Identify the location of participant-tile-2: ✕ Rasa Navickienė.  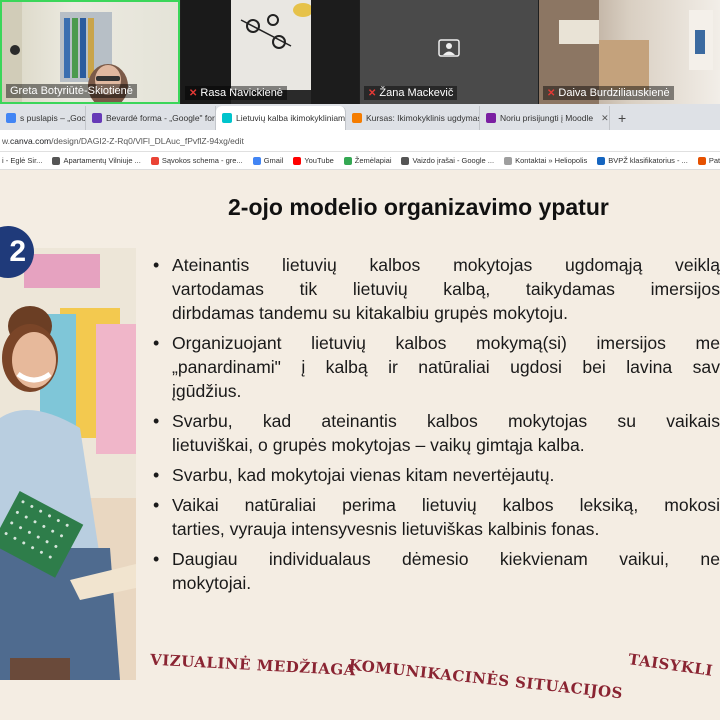
(270, 52).